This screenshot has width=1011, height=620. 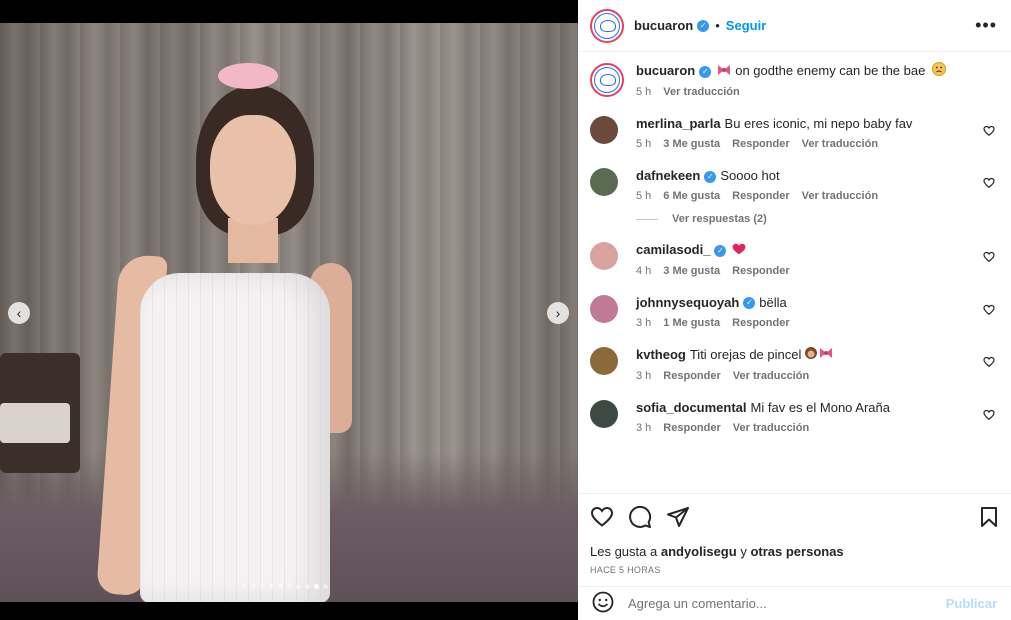 I want to click on save-bookmark-icon, so click(x=989, y=518).